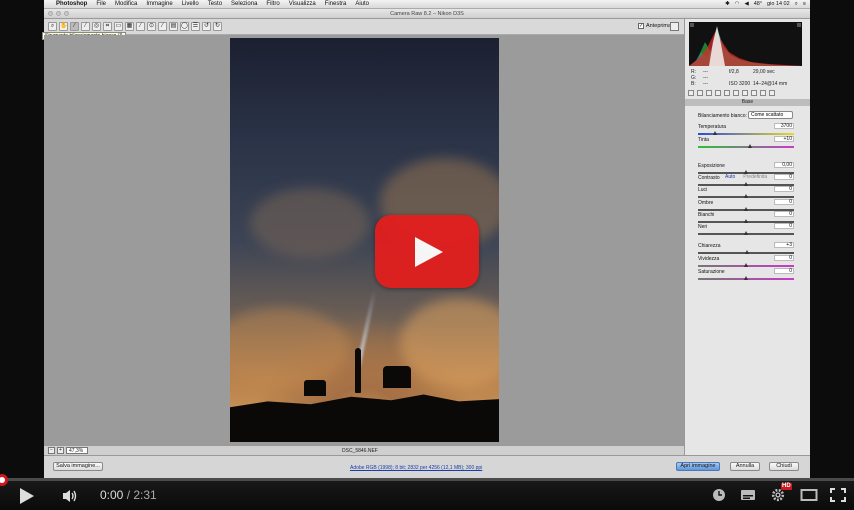 Image resolution: width=854 pixels, height=510 pixels. I want to click on tint-slider: Tinta +10, so click(746, 143).